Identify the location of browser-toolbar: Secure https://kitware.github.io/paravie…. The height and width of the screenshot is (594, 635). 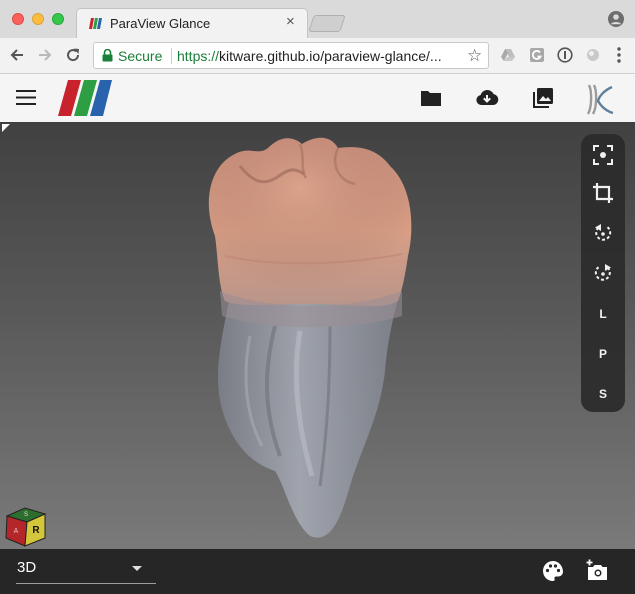
(317, 56).